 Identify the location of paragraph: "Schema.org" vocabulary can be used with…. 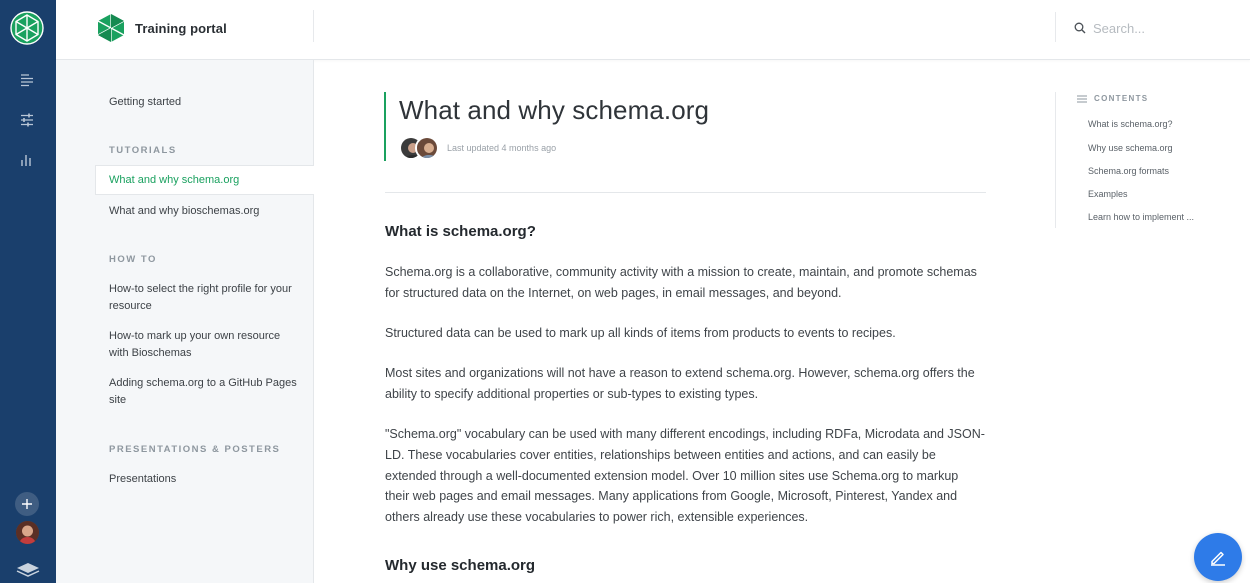
(685, 476).